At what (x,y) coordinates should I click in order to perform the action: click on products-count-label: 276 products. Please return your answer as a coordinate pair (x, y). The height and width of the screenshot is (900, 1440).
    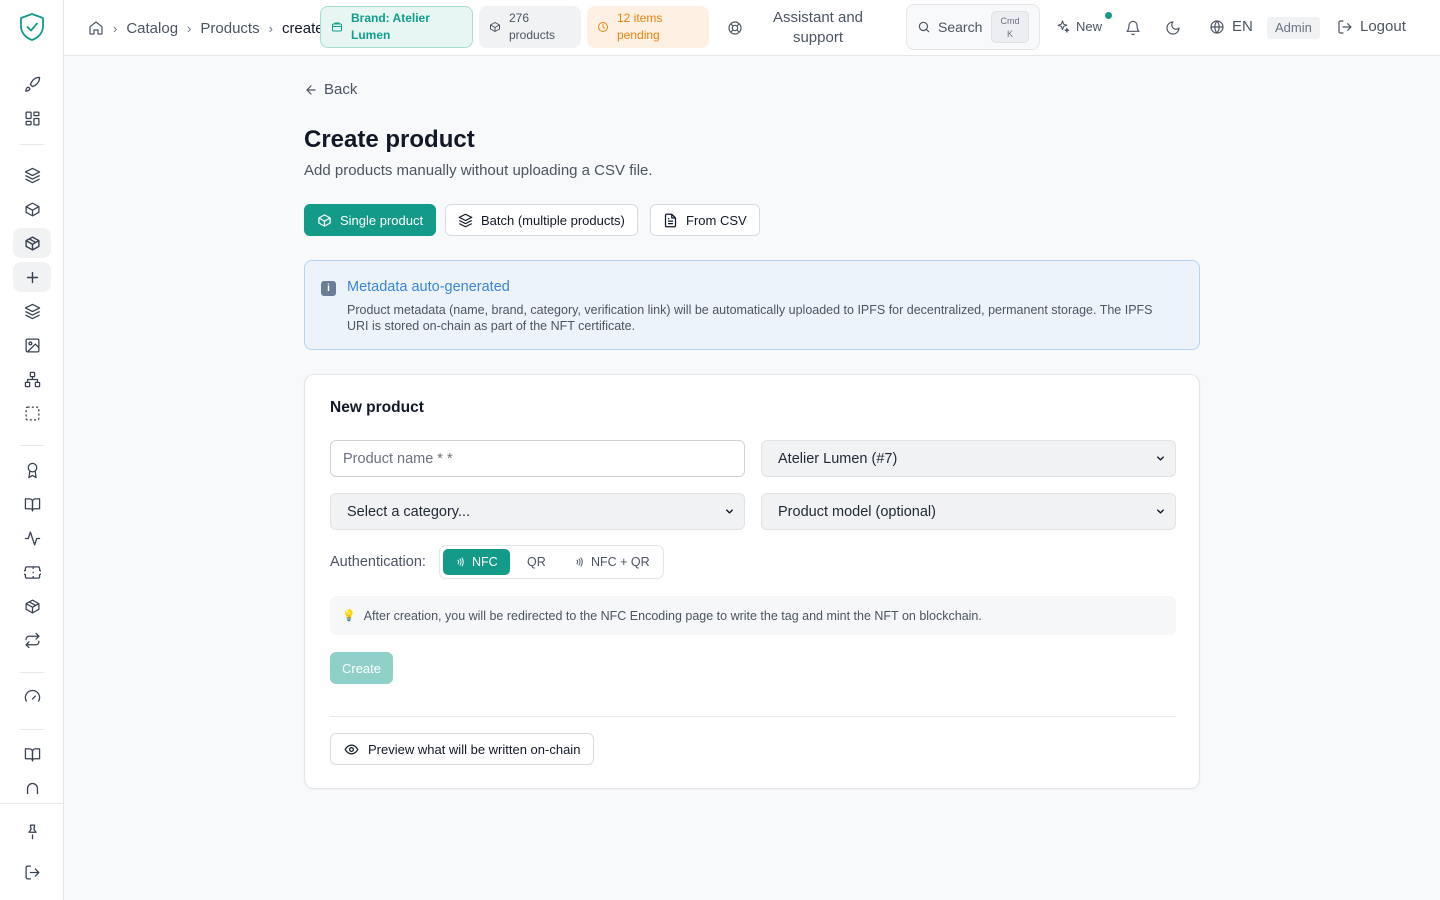
    Looking at the image, I should click on (532, 26).